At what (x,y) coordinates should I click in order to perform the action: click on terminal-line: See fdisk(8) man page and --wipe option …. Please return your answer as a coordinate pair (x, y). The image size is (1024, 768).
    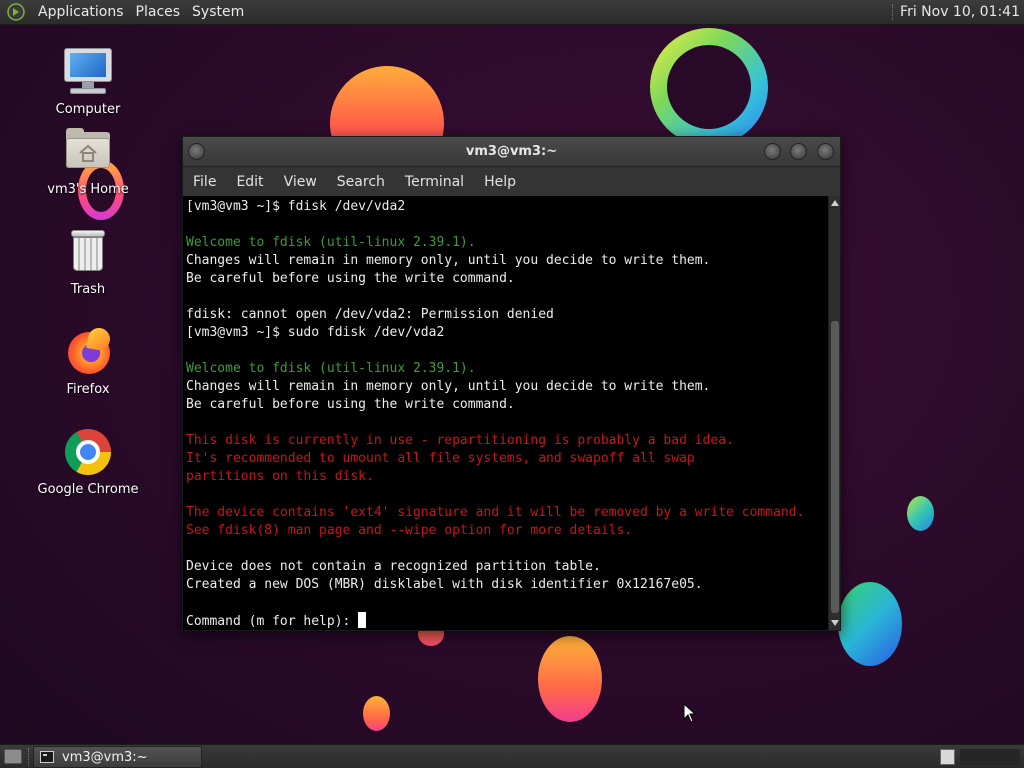
    Looking at the image, I should click on (409, 530).